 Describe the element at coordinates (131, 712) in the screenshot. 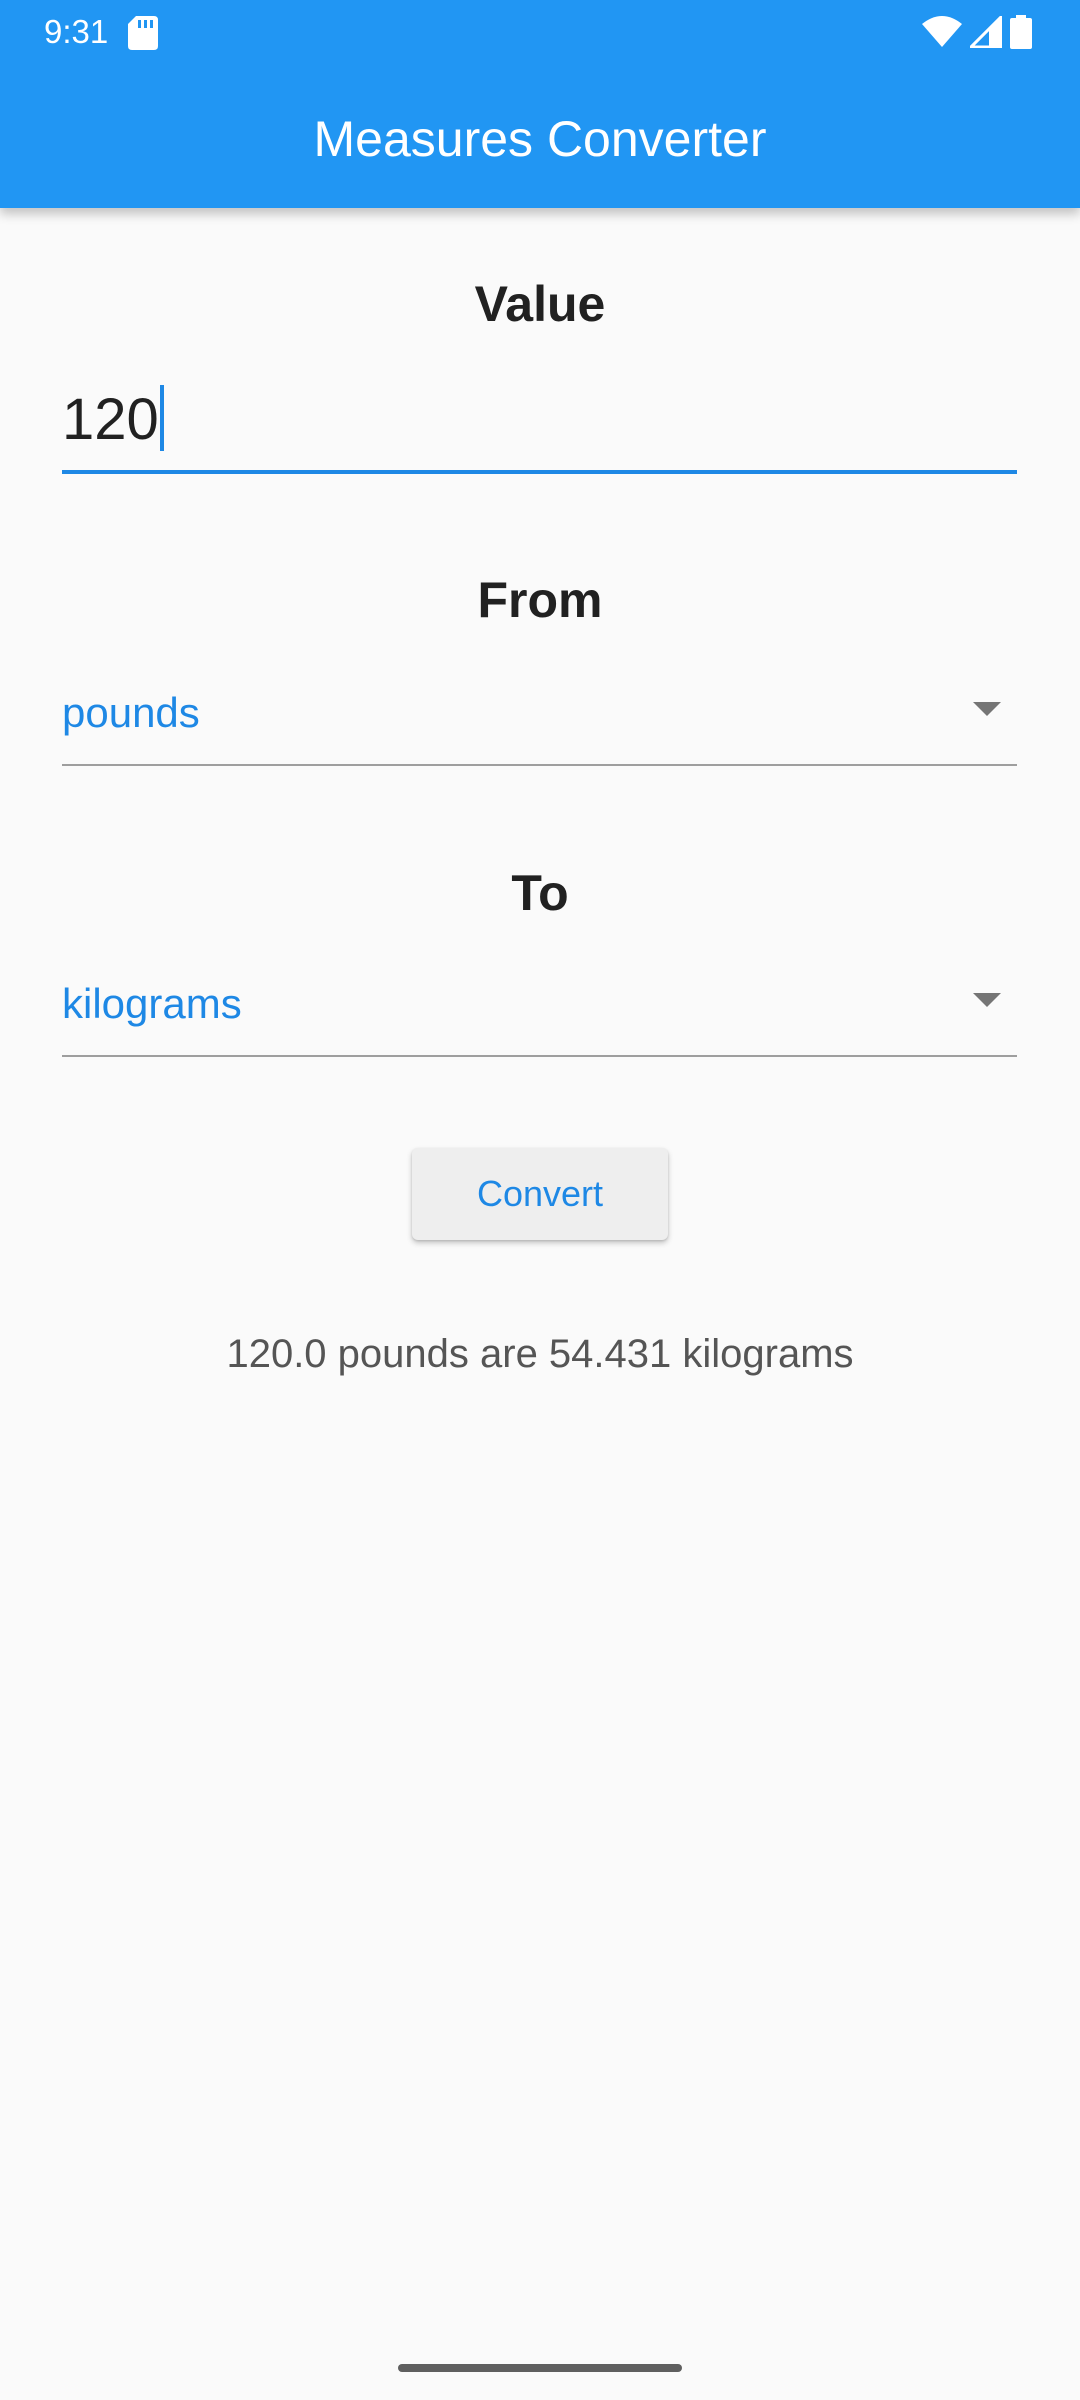

I see `from-unit-value: pounds` at that location.